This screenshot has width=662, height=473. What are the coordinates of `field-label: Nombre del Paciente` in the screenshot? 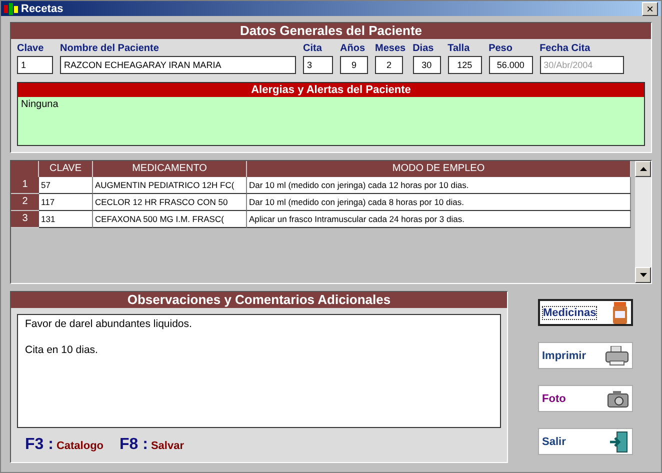 It's located at (110, 48).